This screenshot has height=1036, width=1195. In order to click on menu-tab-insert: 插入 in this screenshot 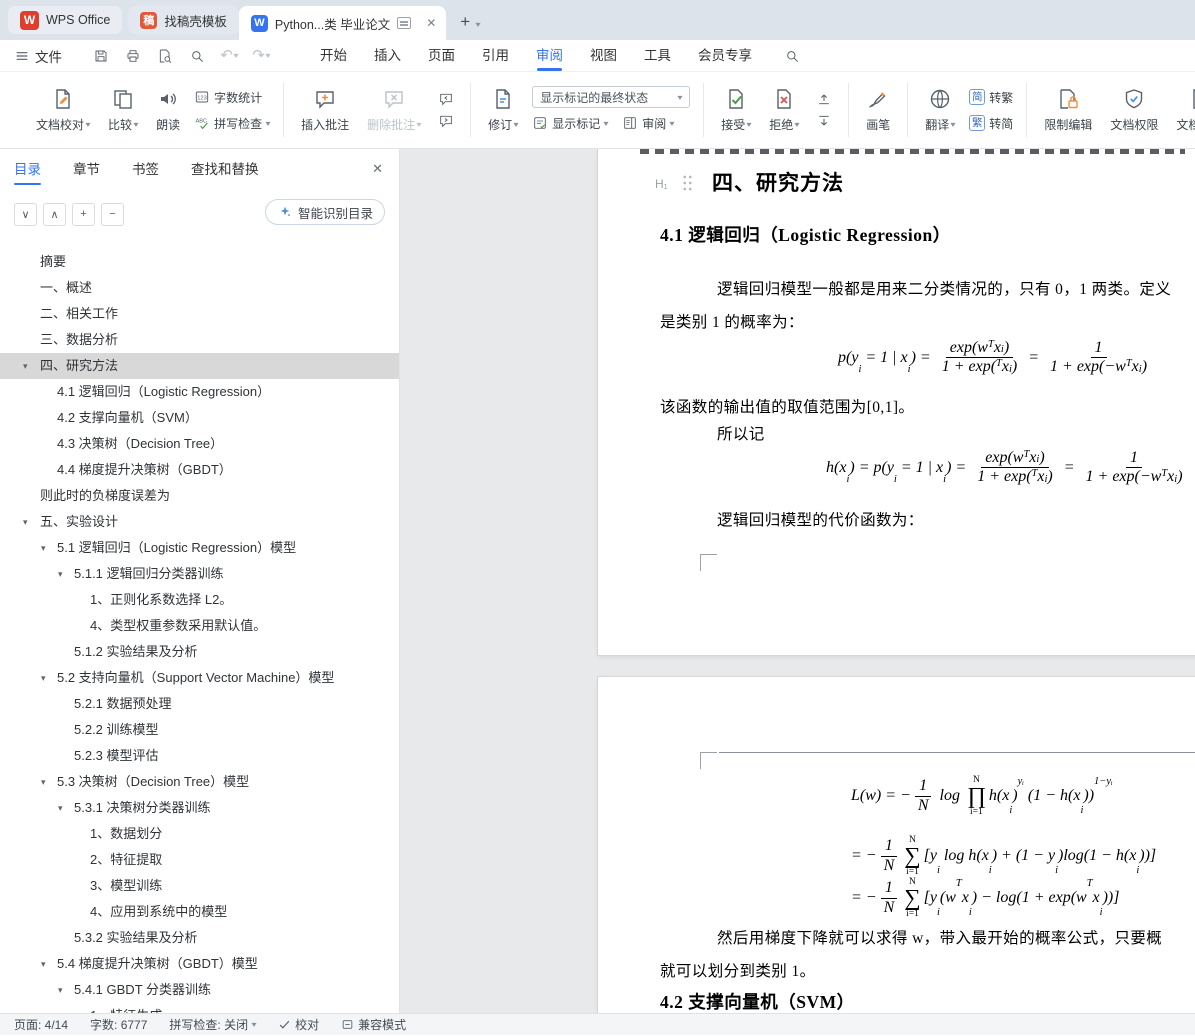, I will do `click(387, 56)`.